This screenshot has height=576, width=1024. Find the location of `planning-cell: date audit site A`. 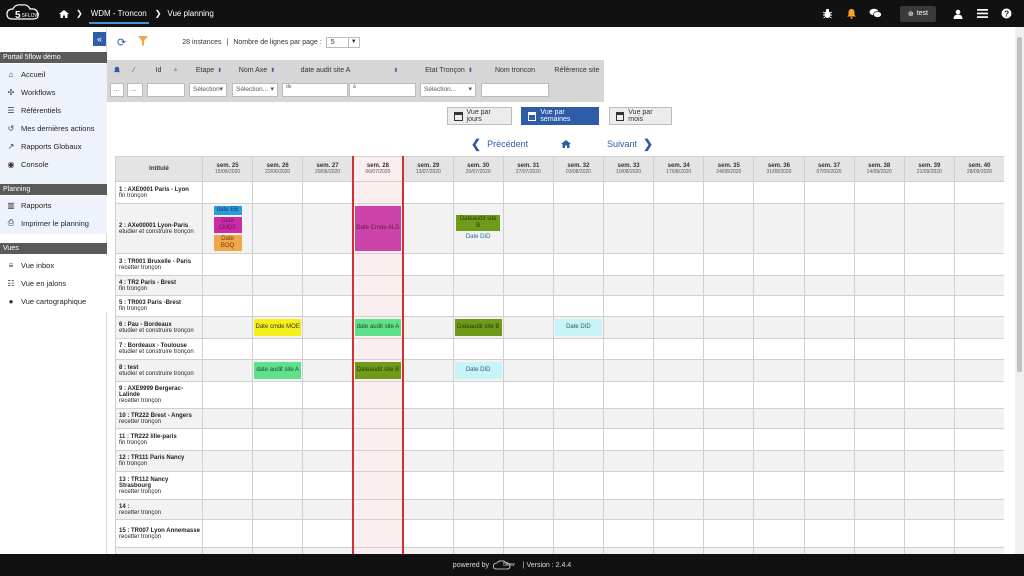

planning-cell: date audit site A is located at coordinates (278, 370).